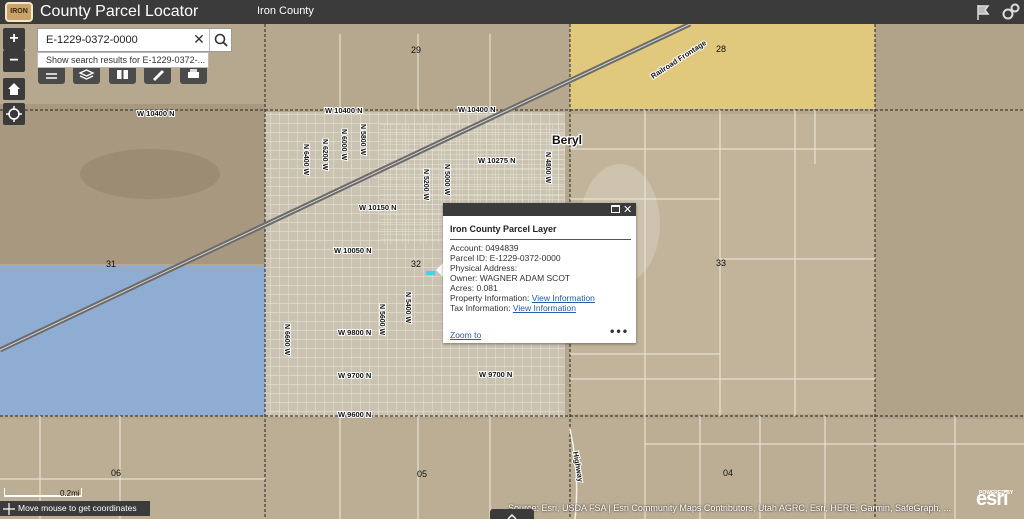  I want to click on app-title: County Parcel Locator, so click(119, 11).